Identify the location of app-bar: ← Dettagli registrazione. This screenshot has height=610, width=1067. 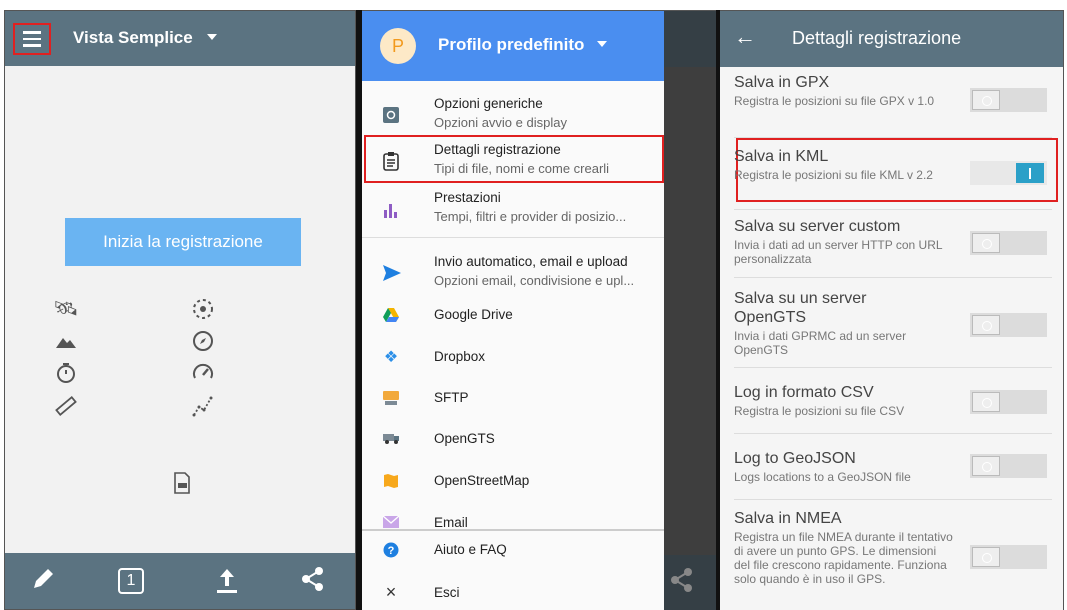
(891, 39).